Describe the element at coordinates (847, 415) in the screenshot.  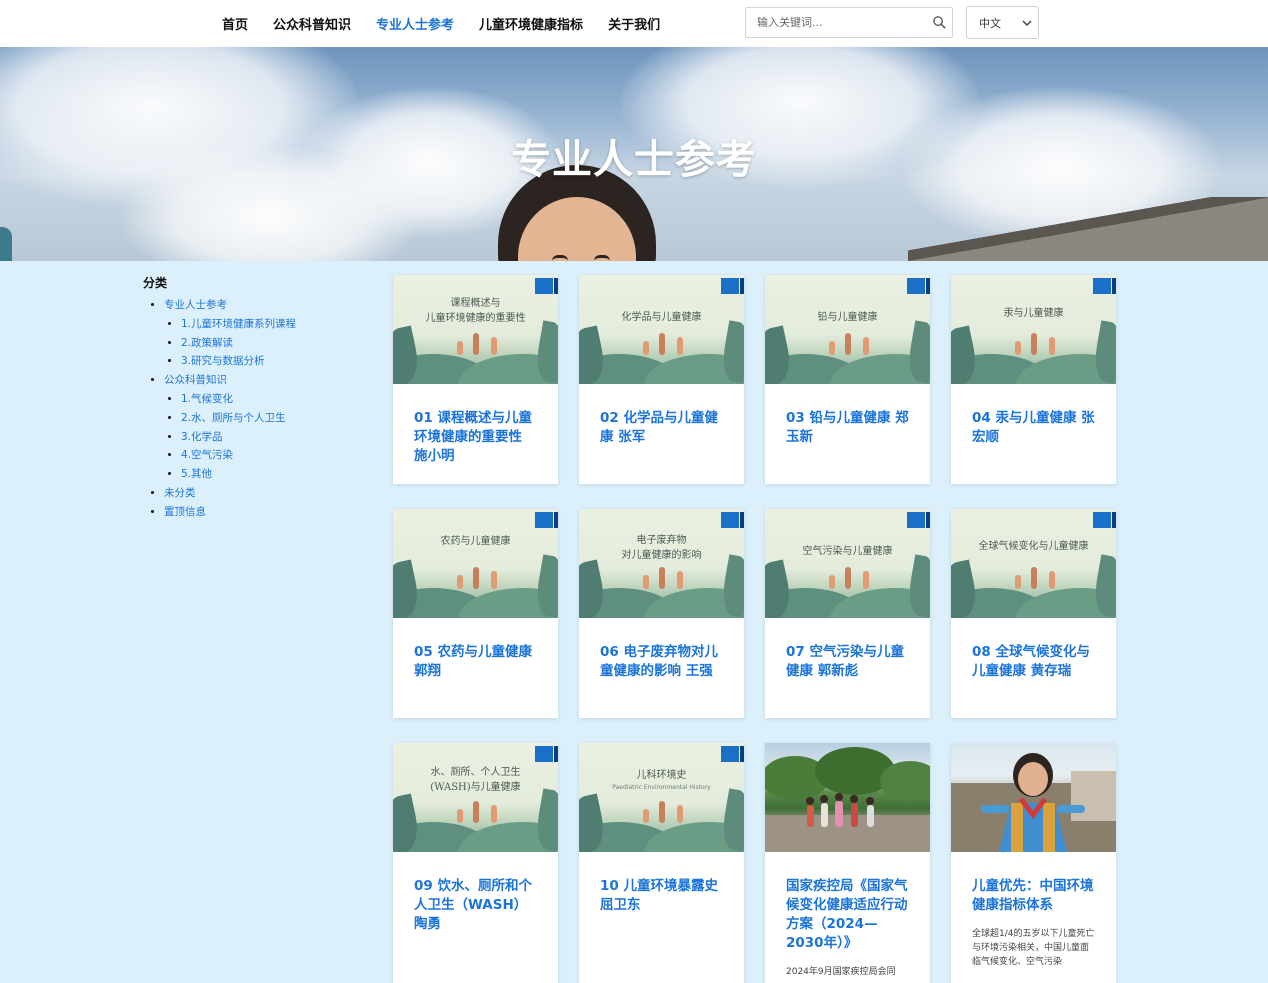
I see `card-title: 03 铅与儿童健康 郑玉新` at that location.